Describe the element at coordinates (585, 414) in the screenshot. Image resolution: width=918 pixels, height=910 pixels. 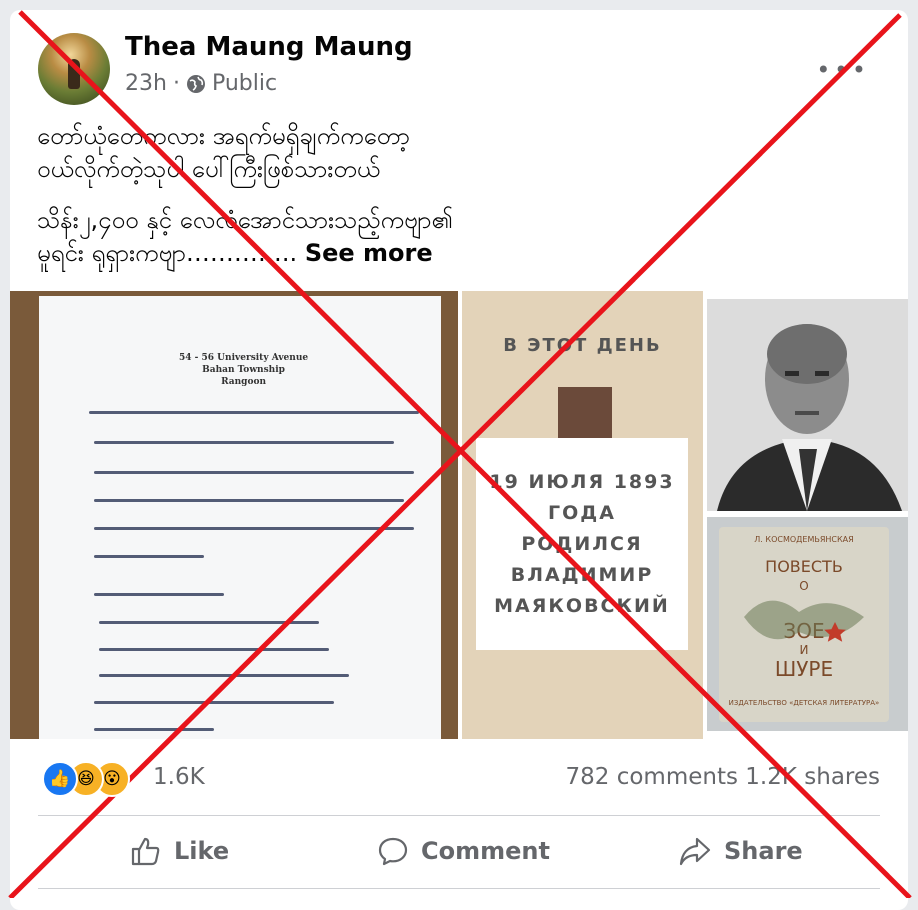
I see `poster-square` at that location.